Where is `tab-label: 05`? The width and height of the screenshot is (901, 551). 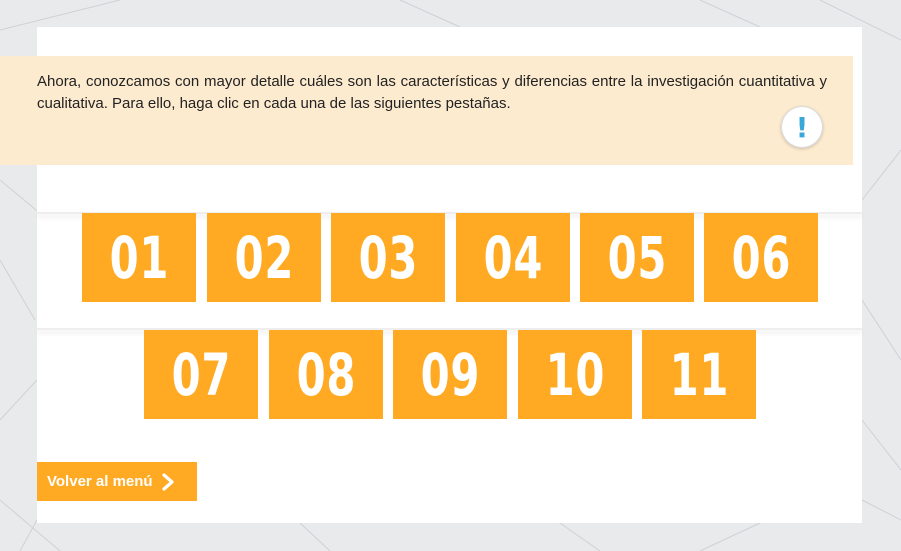
tab-label: 05 is located at coordinates (637, 257).